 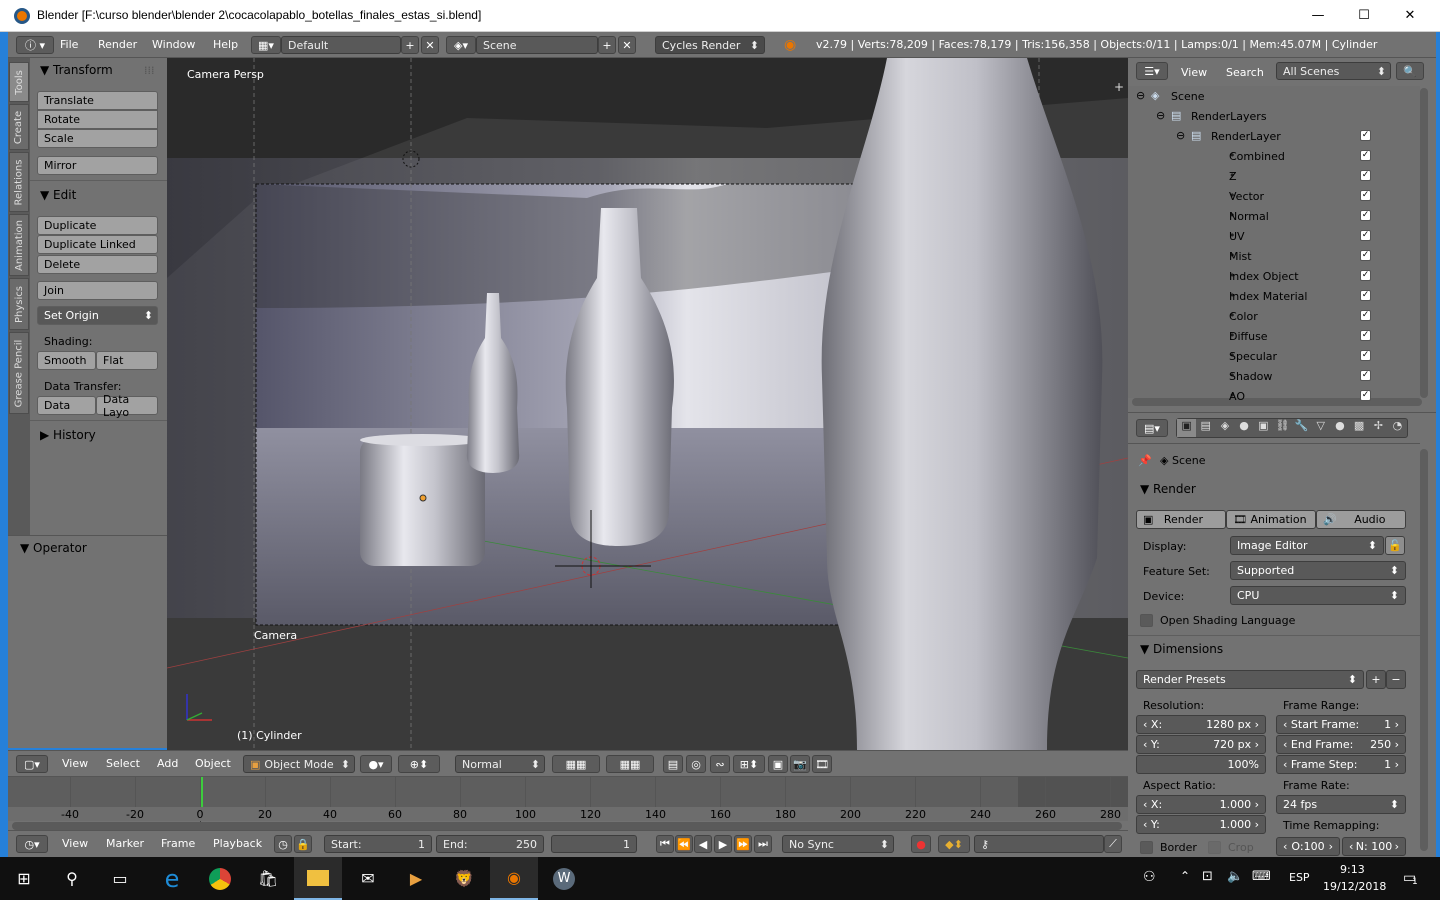 I want to click on flat-button: Flat, so click(x=127, y=360).